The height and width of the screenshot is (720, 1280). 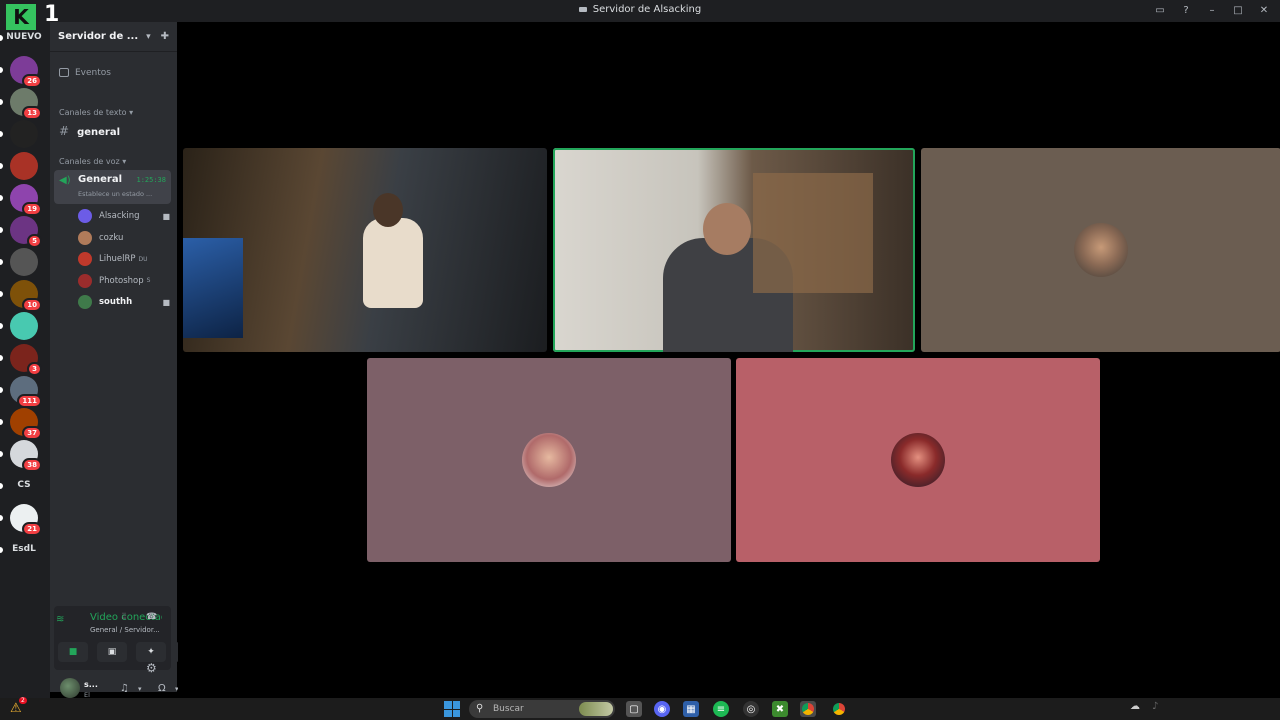 What do you see at coordinates (1155, 706) in the screenshot?
I see `mic-tray-icon: ♪` at bounding box center [1155, 706].